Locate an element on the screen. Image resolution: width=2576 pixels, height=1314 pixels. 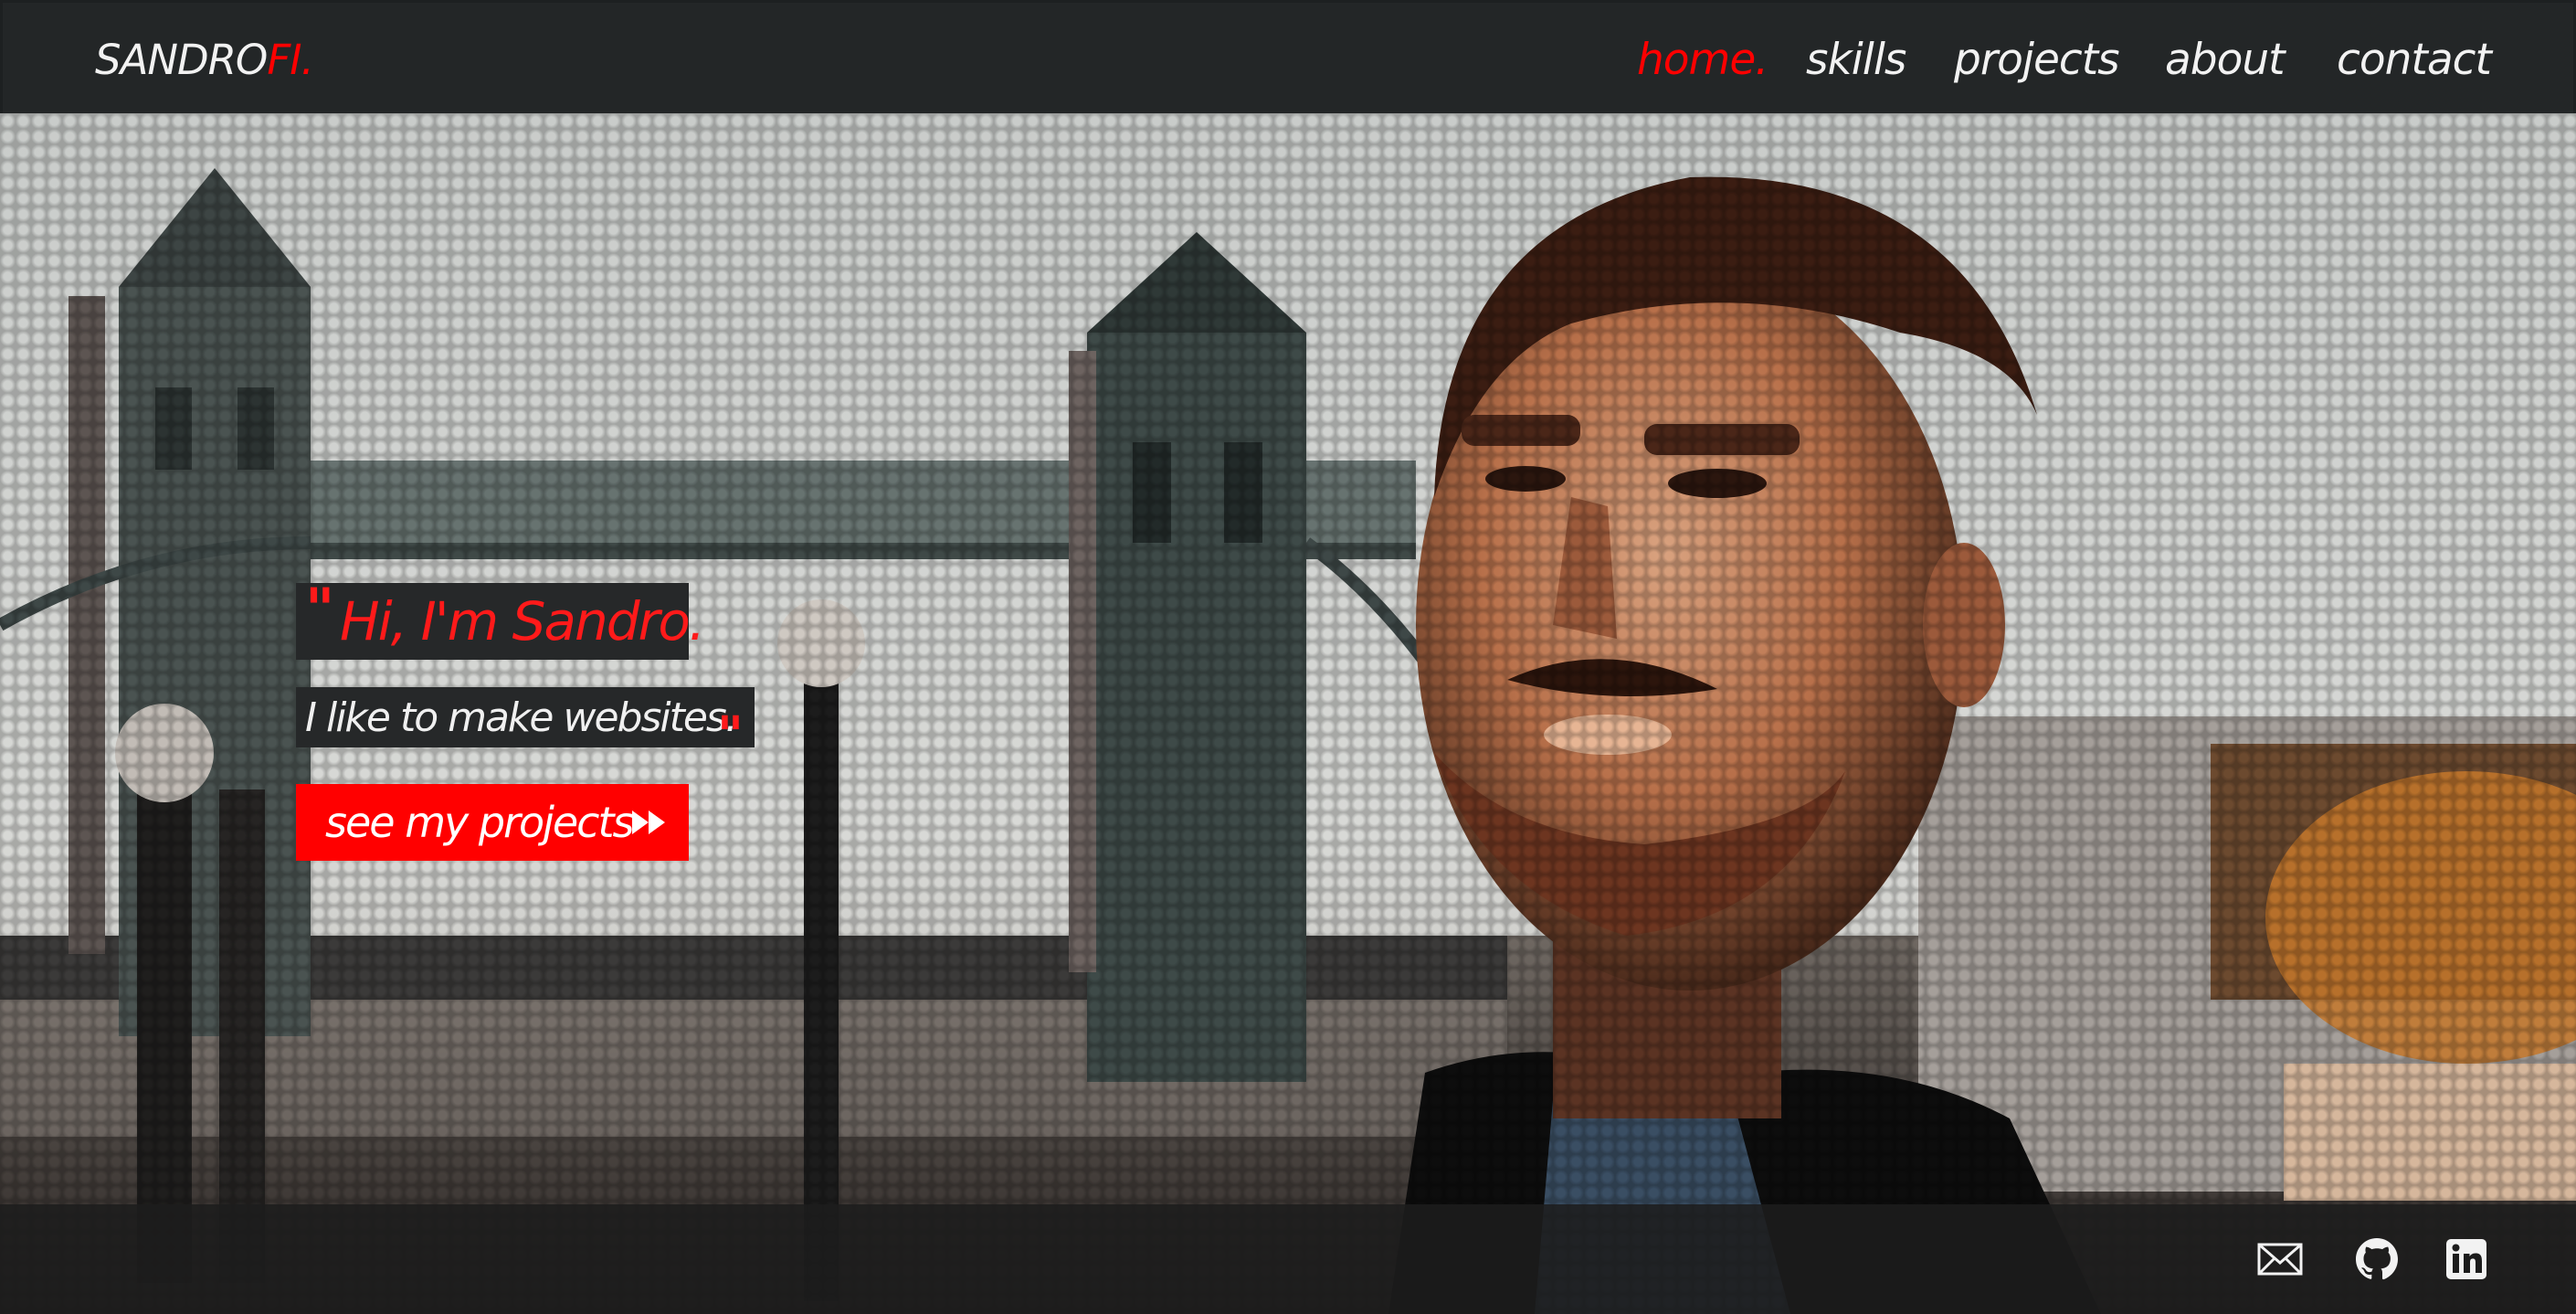
hero-tagline-box: I like to make websites. " is located at coordinates (525, 725).